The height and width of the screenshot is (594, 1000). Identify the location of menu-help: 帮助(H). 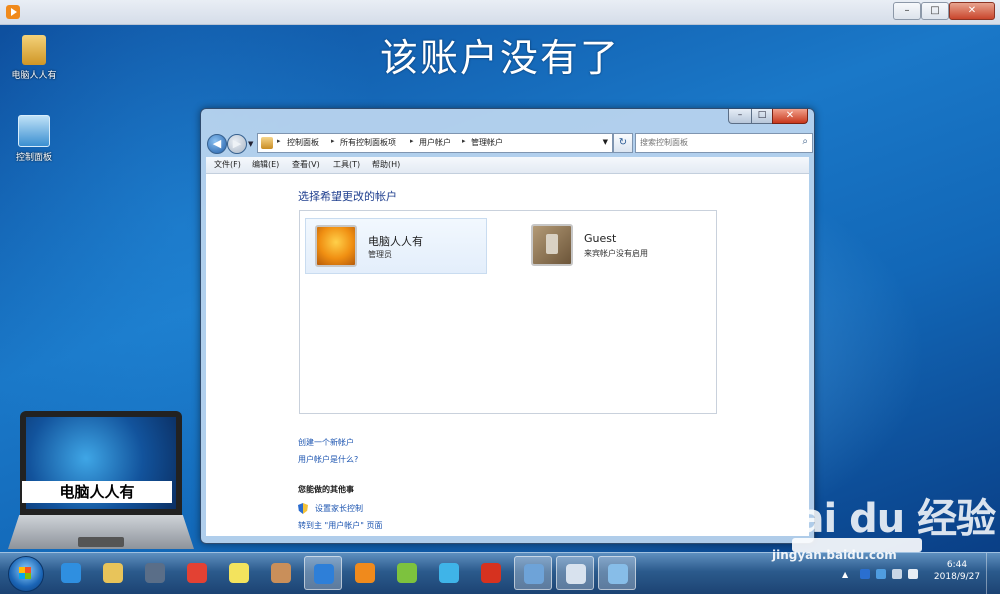
(386, 164).